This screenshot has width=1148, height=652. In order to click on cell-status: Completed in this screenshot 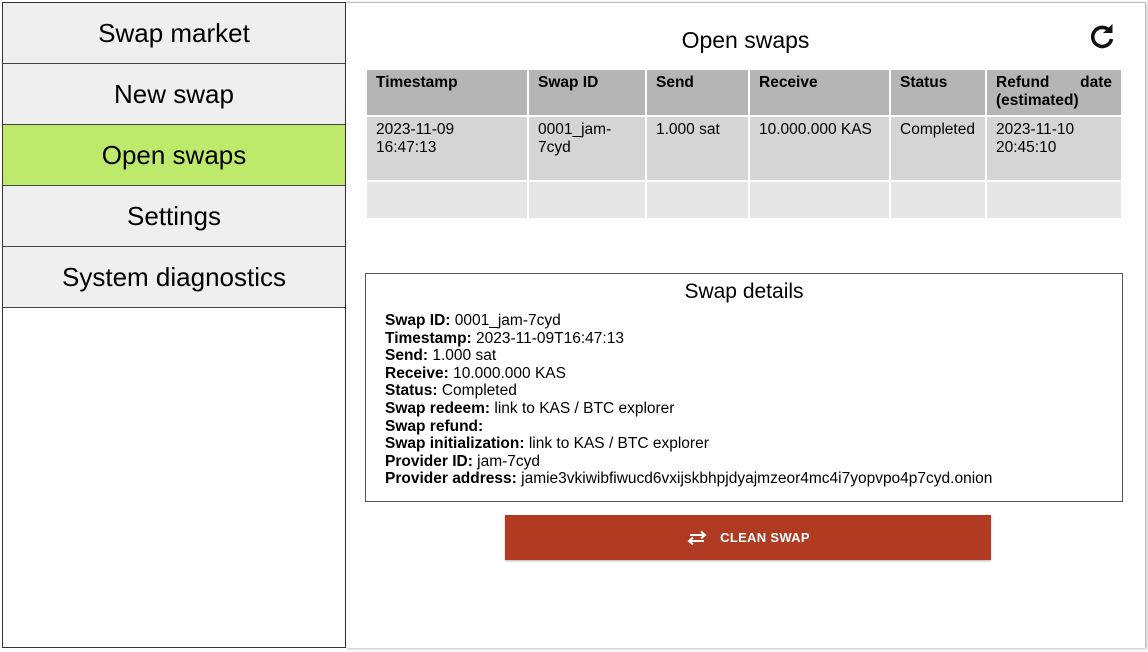, I will do `click(938, 148)`.